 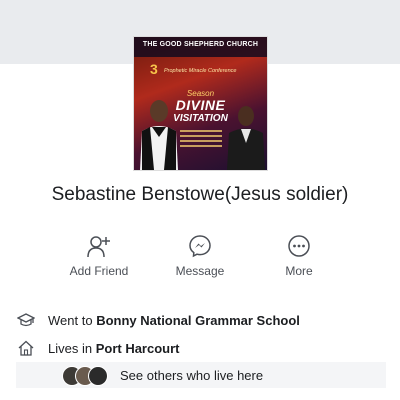 I want to click on cover-person-right, so click(x=246, y=138).